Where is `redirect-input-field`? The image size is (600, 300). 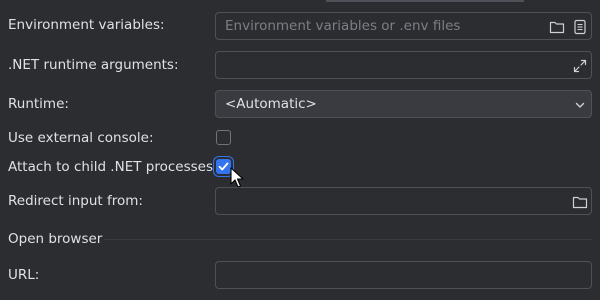
redirect-input-field is located at coordinates (403, 201).